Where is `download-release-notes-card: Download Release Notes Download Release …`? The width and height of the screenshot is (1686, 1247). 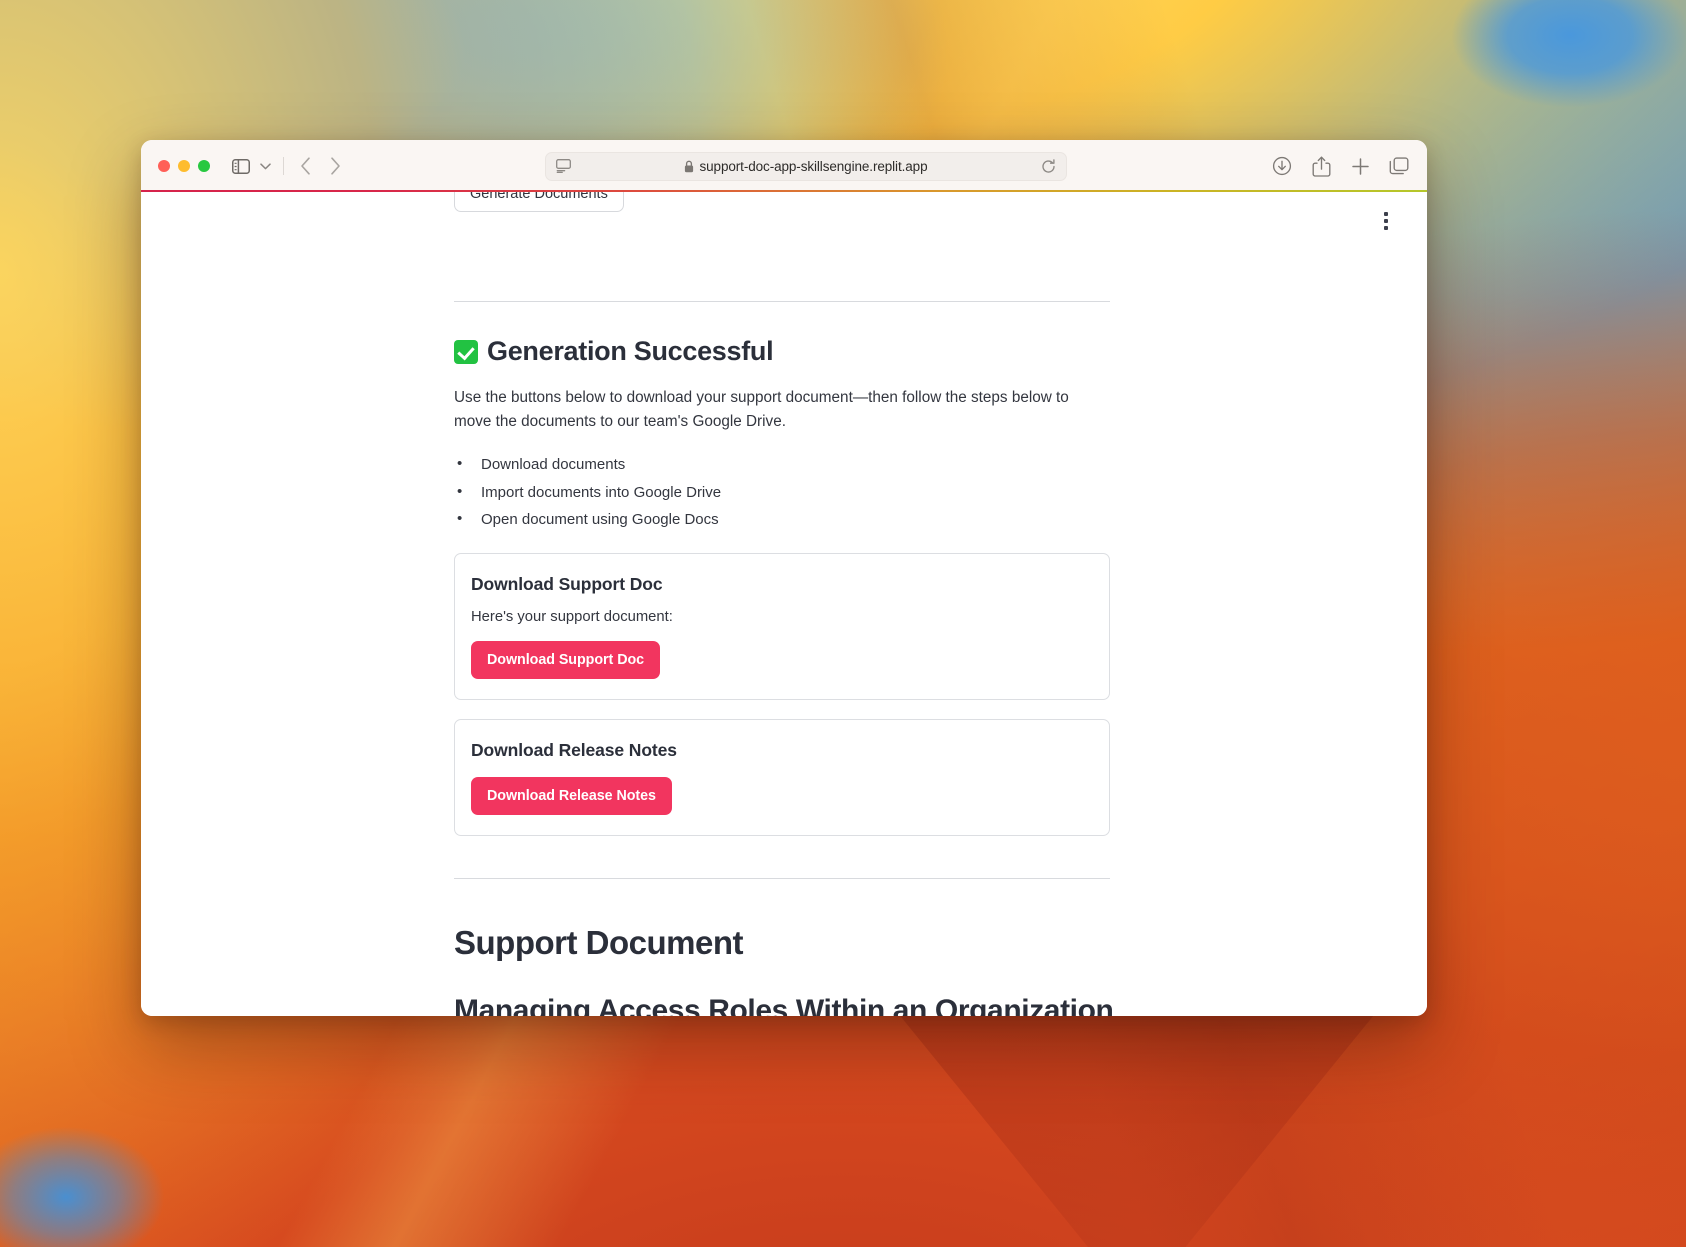
download-release-notes-card: Download Release Notes Download Release … is located at coordinates (782, 778).